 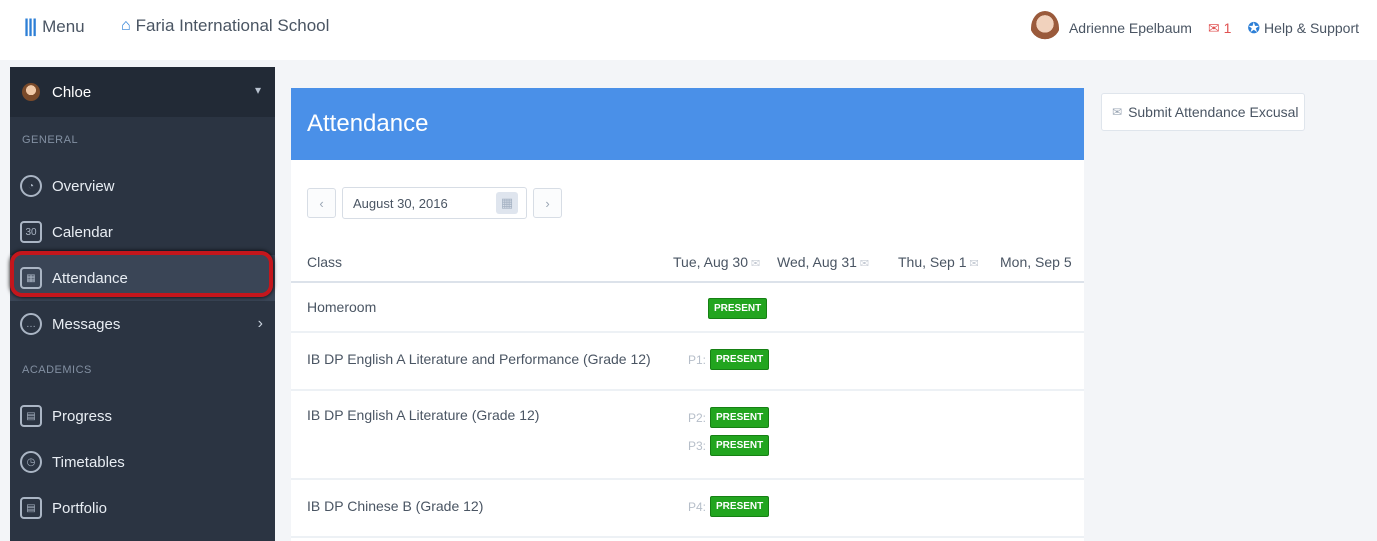 I want to click on sidebar-item-label: Messages, so click(x=86, y=324).